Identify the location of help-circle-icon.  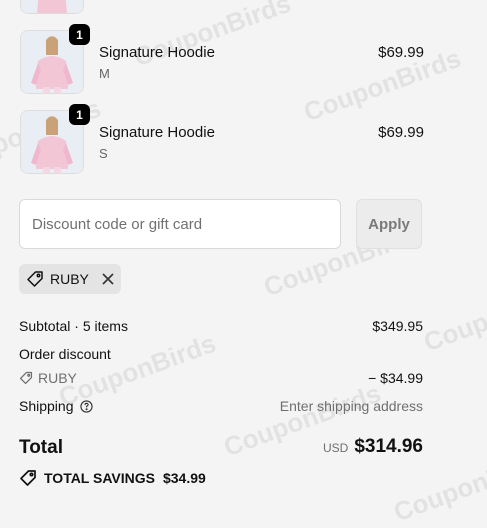
(86, 406).